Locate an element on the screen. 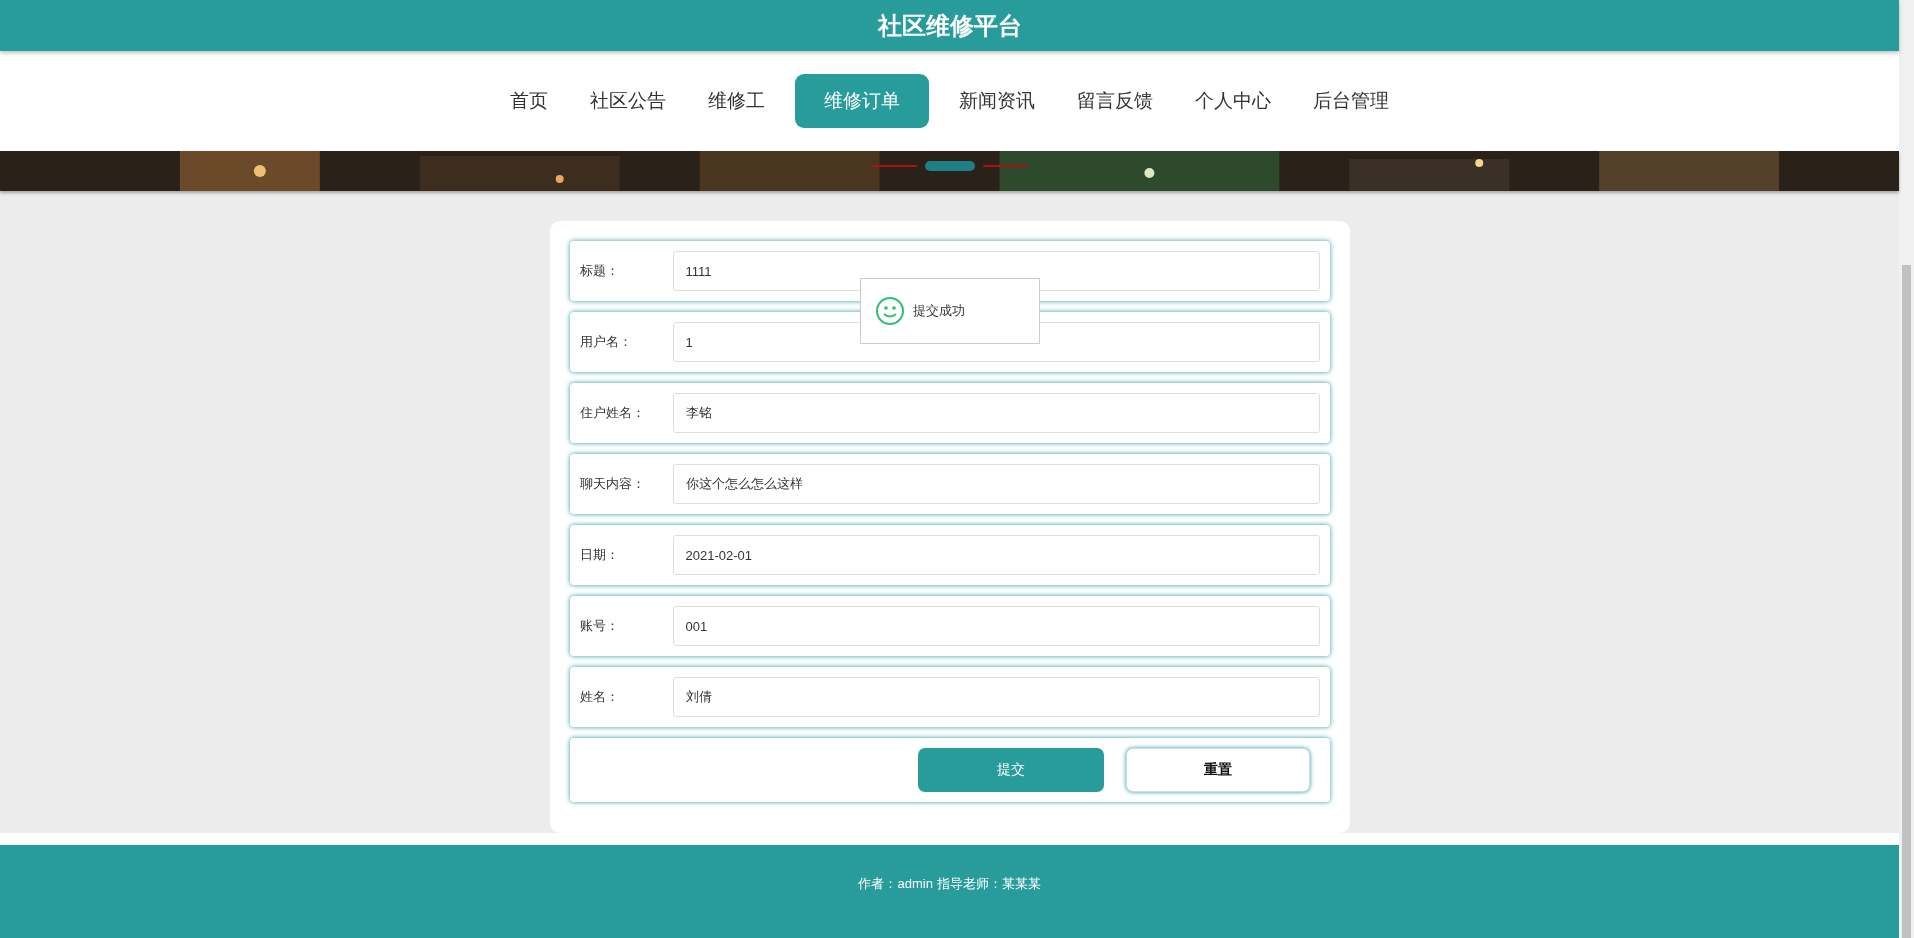  nav-tab: 个人中心 is located at coordinates (1233, 101).